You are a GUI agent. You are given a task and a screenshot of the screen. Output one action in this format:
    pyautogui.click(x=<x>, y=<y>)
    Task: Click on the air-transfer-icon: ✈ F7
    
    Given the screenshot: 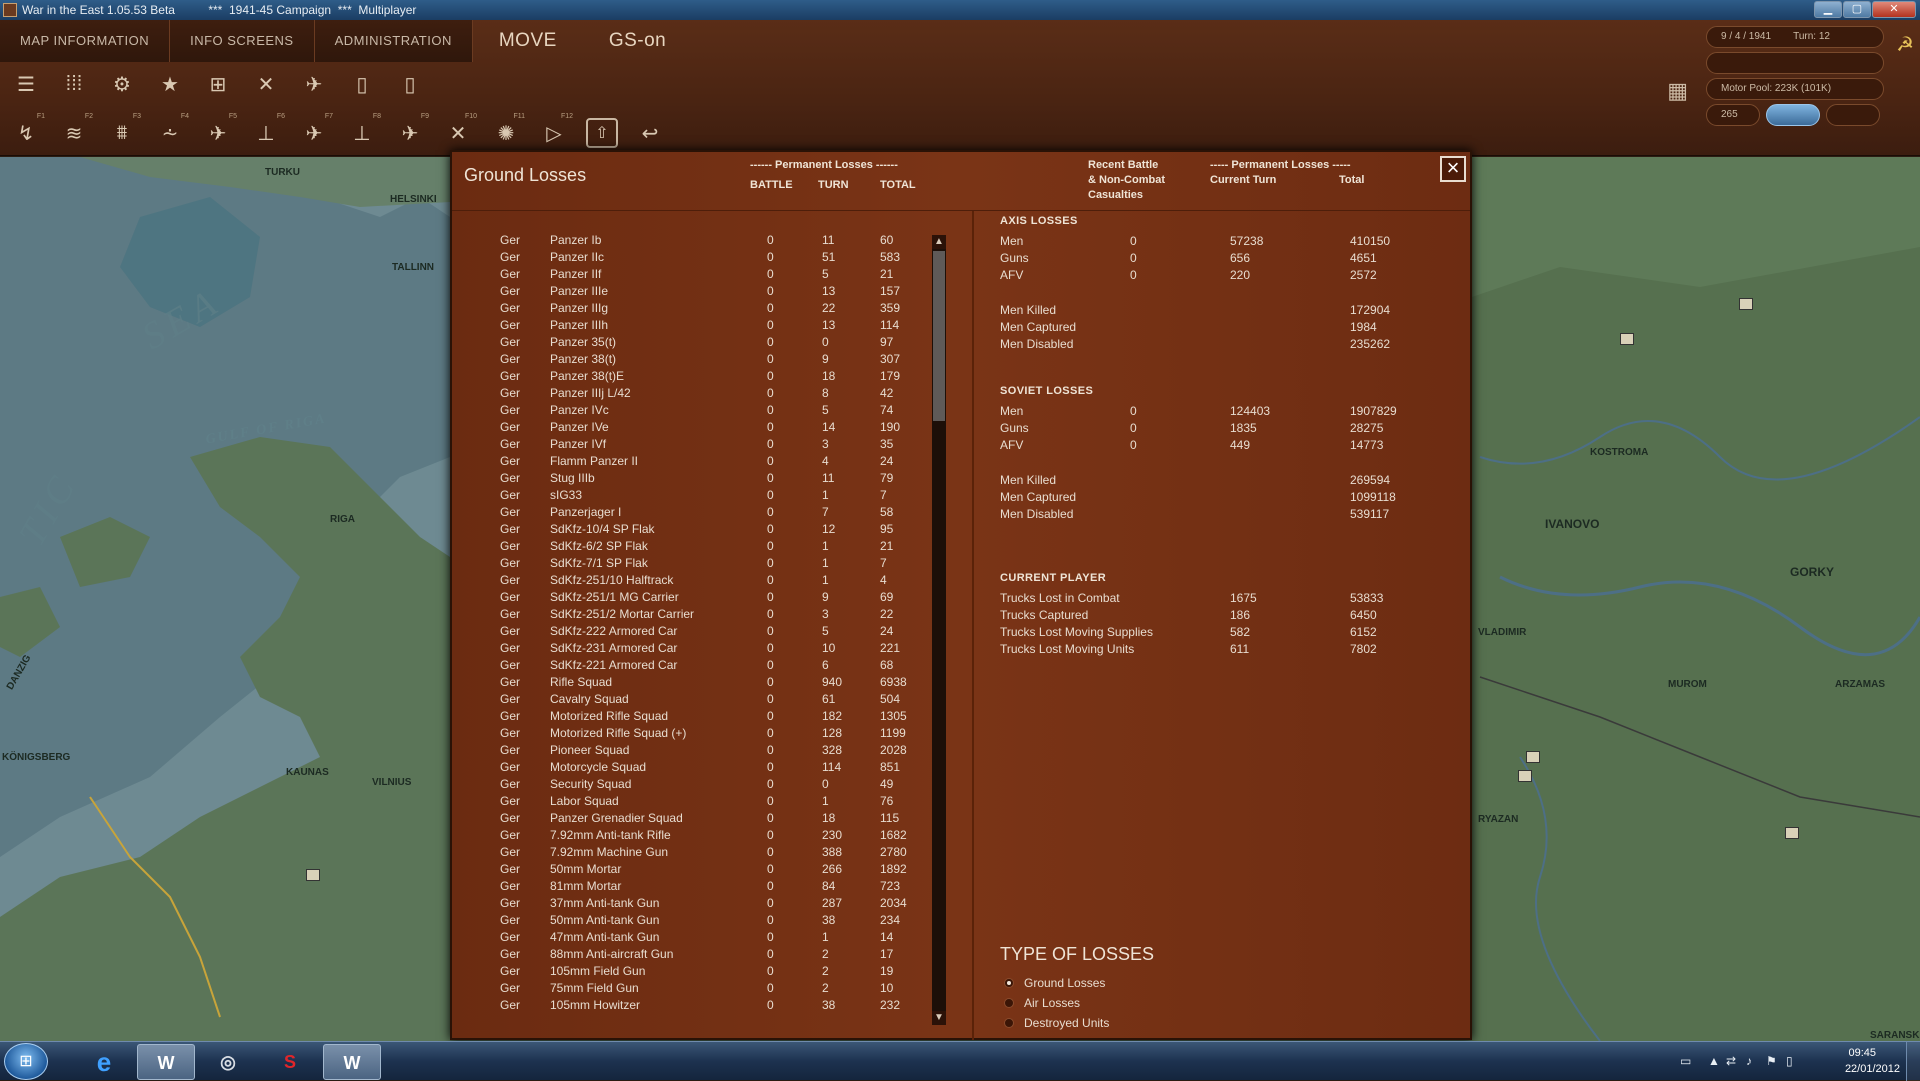 What is the action you would take?
    pyautogui.click(x=314, y=133)
    